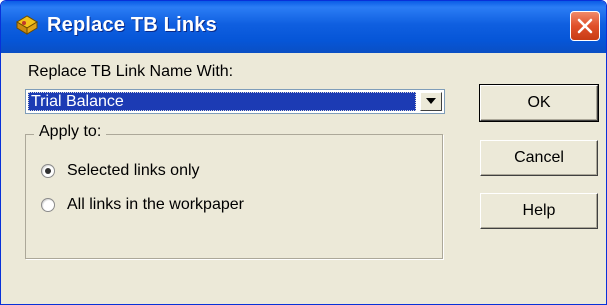  What do you see at coordinates (539, 211) in the screenshot?
I see `help-button: Help` at bounding box center [539, 211].